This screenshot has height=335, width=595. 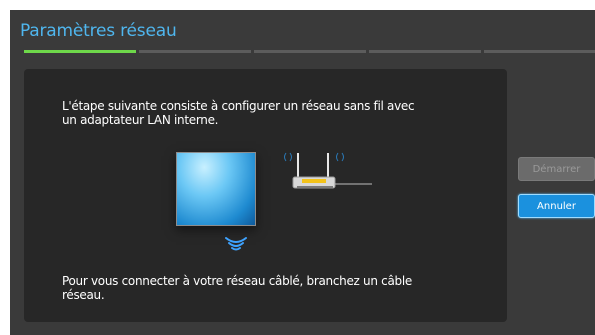 What do you see at coordinates (216, 189) in the screenshot?
I see `tv-icon` at bounding box center [216, 189].